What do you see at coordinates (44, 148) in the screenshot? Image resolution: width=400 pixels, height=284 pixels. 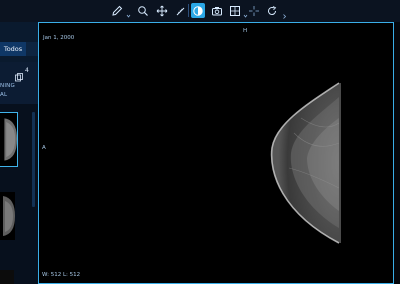 I see `orientation-marker-left: A` at bounding box center [44, 148].